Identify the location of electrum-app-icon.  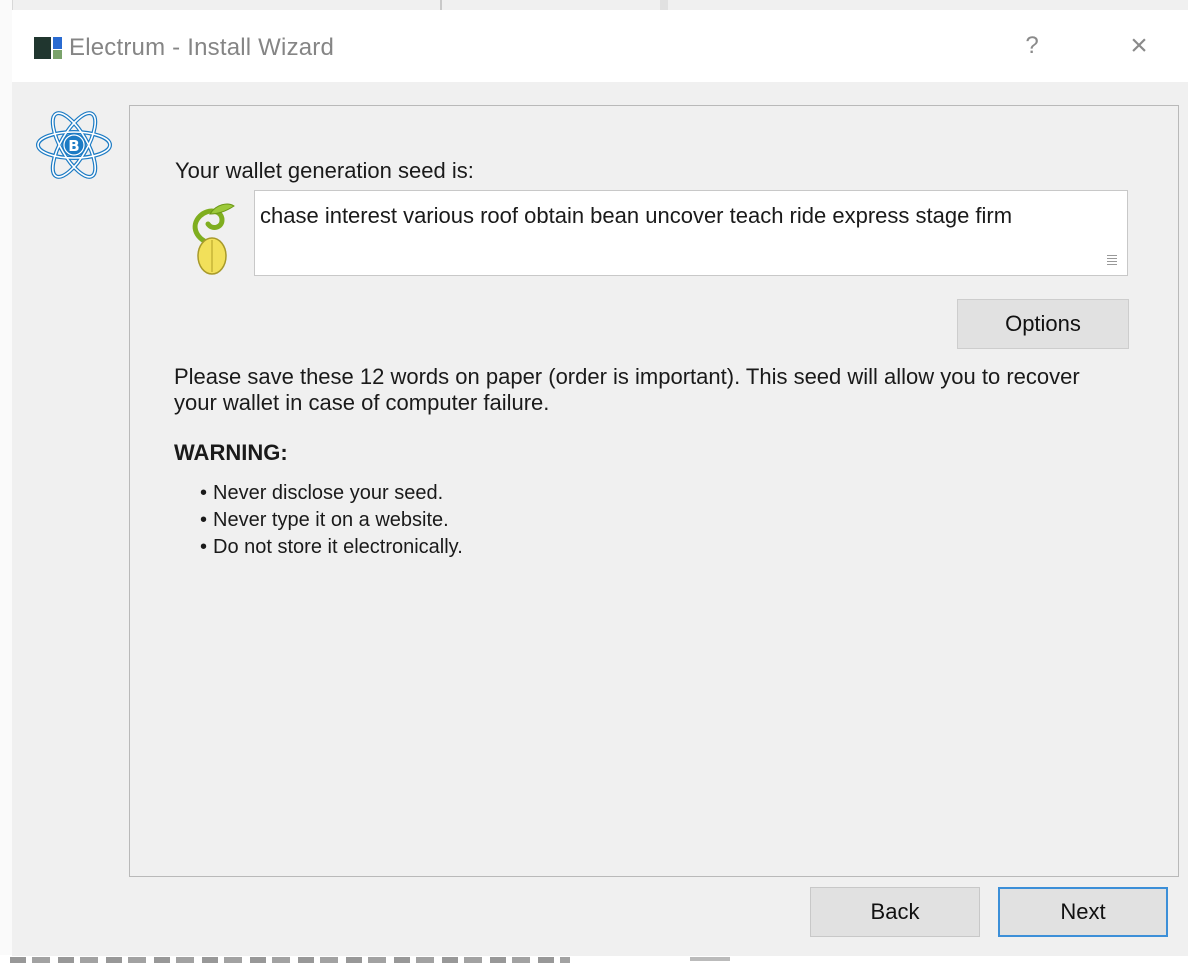
(48, 48).